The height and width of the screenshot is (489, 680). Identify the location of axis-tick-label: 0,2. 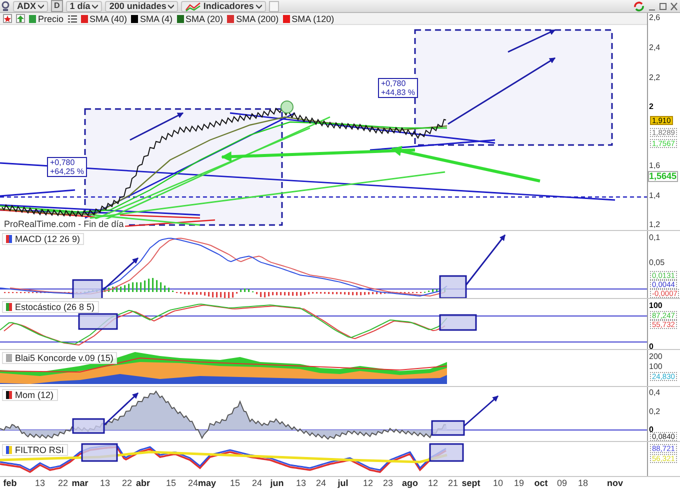
(654, 412).